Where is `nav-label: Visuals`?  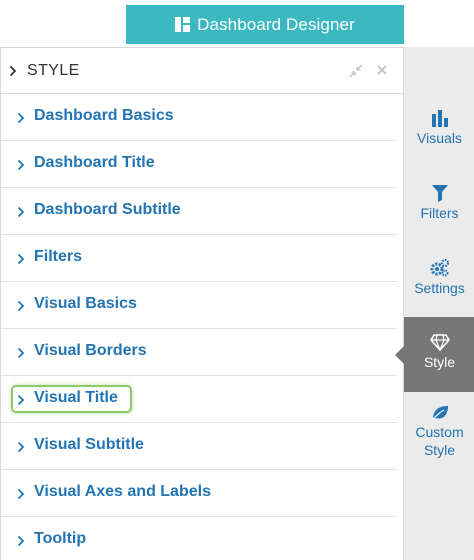
nav-label: Visuals is located at coordinates (439, 138).